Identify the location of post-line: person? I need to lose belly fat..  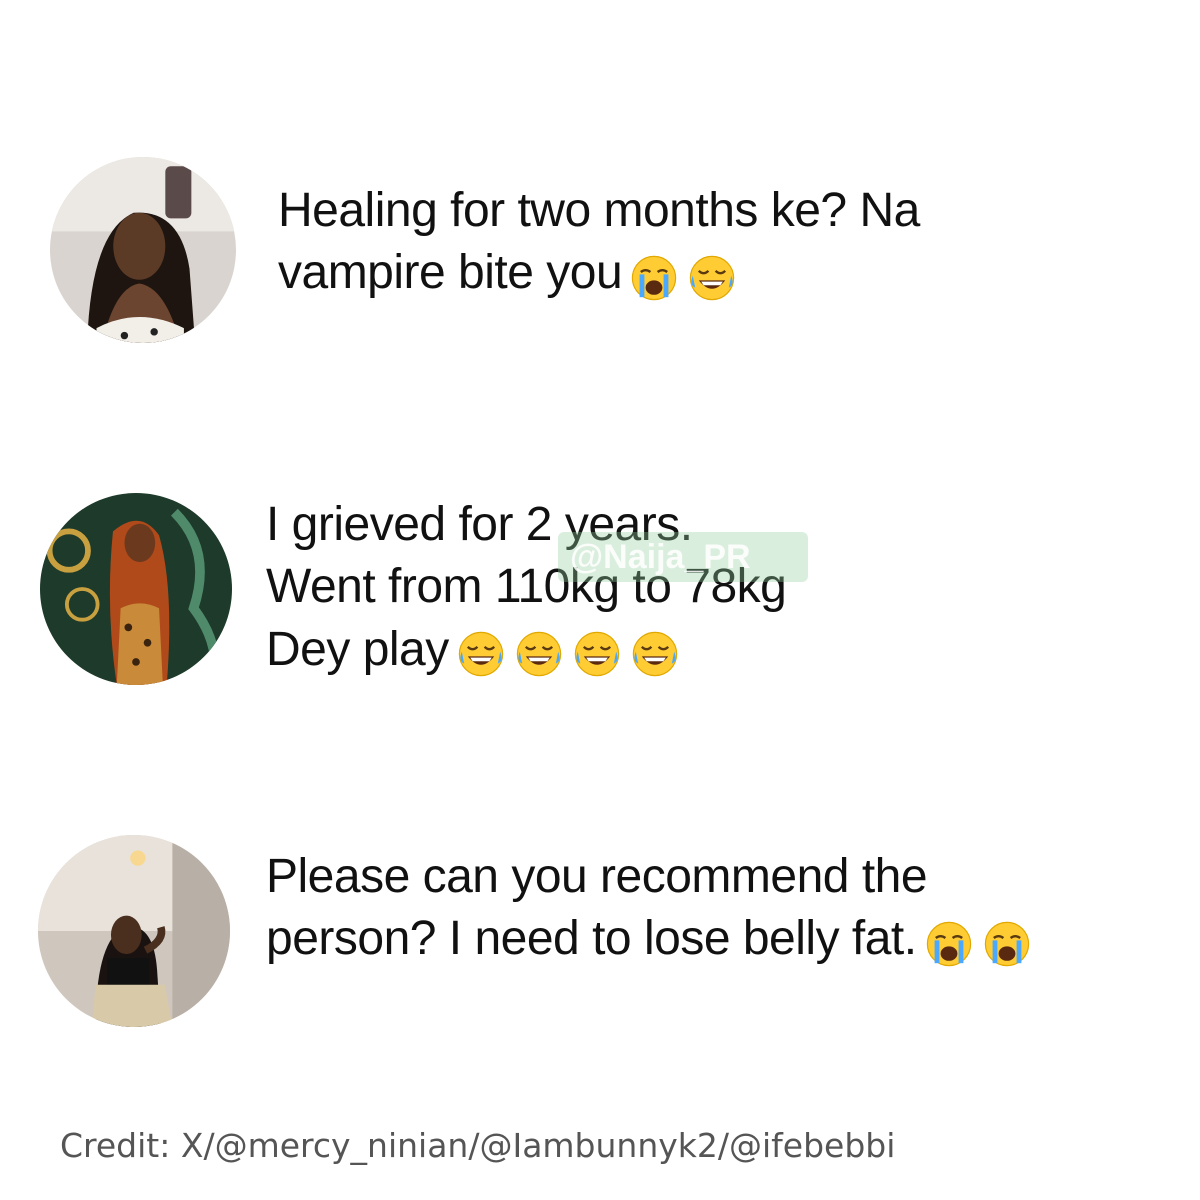
(591, 939).